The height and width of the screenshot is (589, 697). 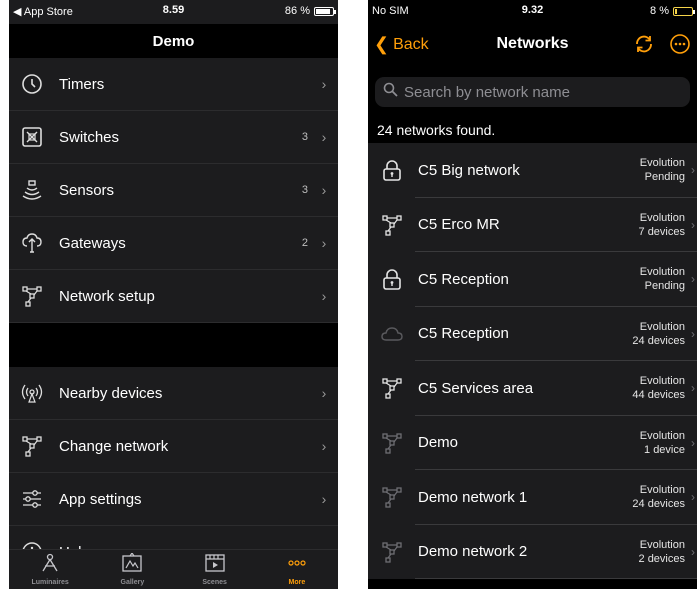 I want to click on menu-item-nearby-devices: Nearby devices ›, so click(x=173, y=393).